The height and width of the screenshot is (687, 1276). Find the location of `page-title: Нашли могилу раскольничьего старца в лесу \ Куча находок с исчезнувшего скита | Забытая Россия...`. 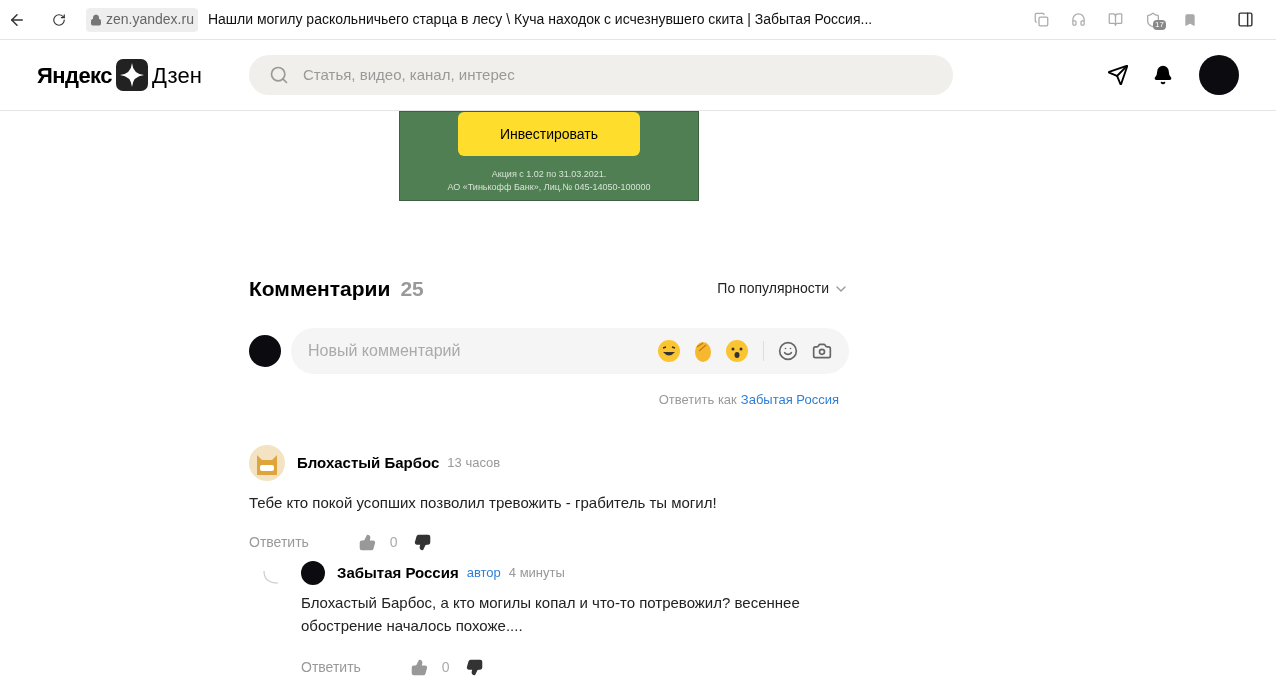

page-title: Нашли могилу раскольничьего старца в лесу \ Куча находок с исчезнувшего скита | Забытая Россия... is located at coordinates (540, 19).